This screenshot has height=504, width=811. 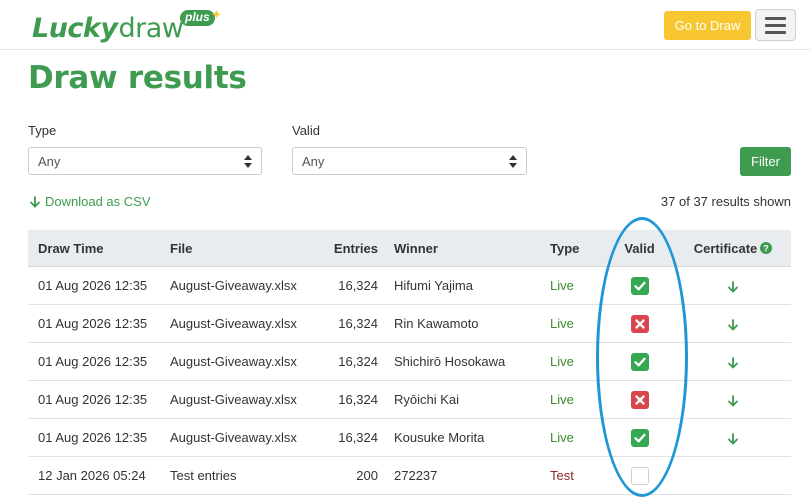 I want to click on results-count: 37 of 37 results shown, so click(x=725, y=201).